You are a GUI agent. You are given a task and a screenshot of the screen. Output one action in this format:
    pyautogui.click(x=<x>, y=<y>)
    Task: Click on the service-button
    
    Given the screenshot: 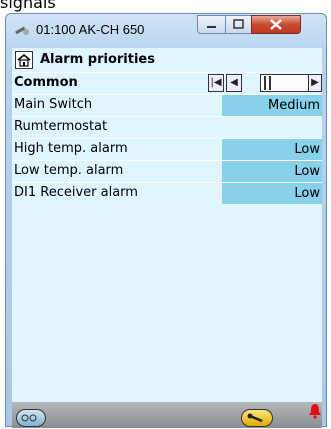 What is the action you would take?
    pyautogui.click(x=257, y=418)
    